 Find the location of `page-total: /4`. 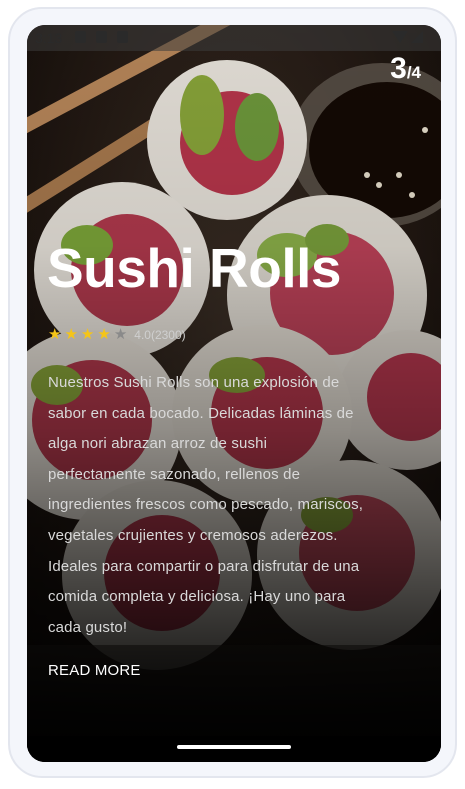

page-total: /4 is located at coordinates (413, 72).